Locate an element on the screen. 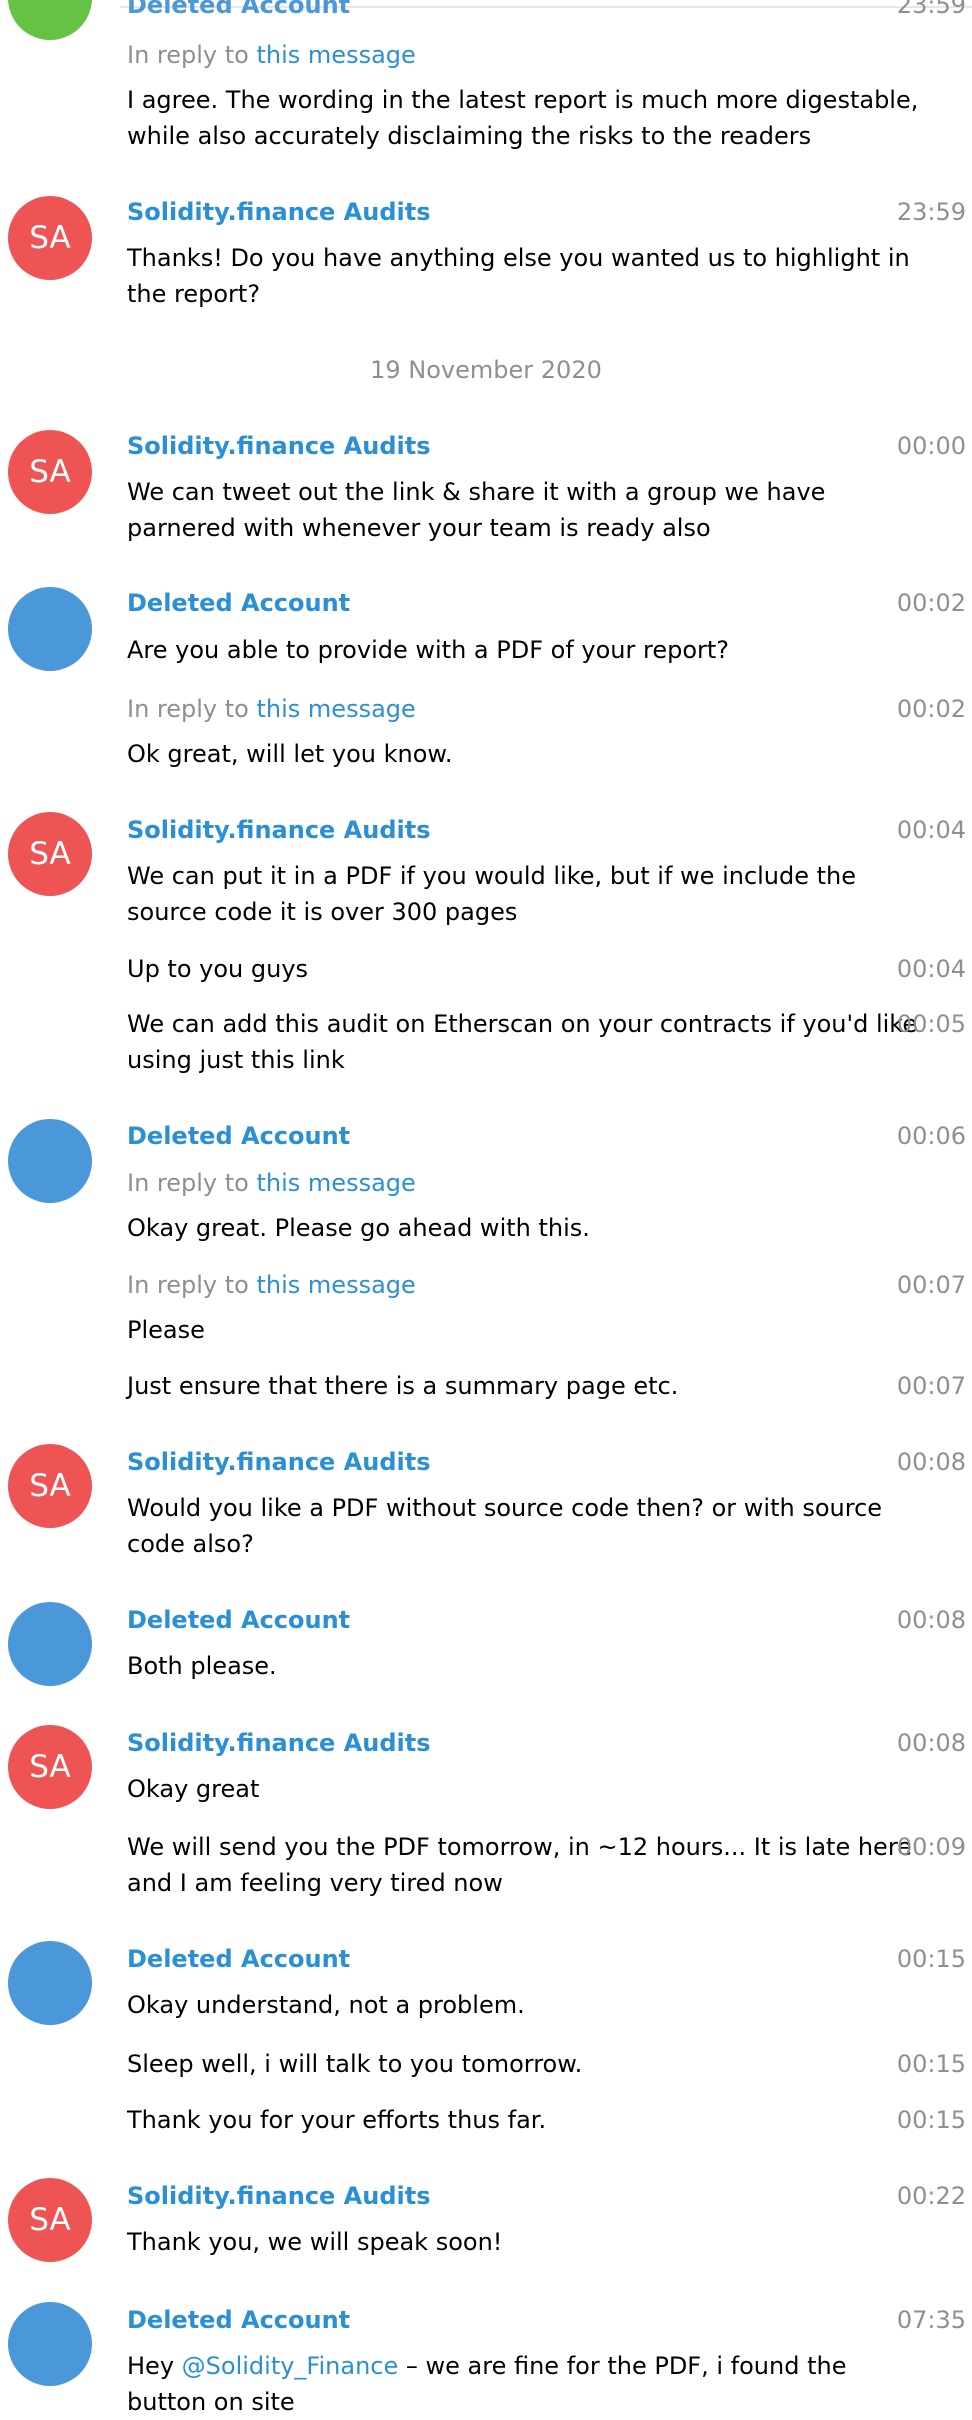  message-text: Okay great is located at coordinates (193, 1789).